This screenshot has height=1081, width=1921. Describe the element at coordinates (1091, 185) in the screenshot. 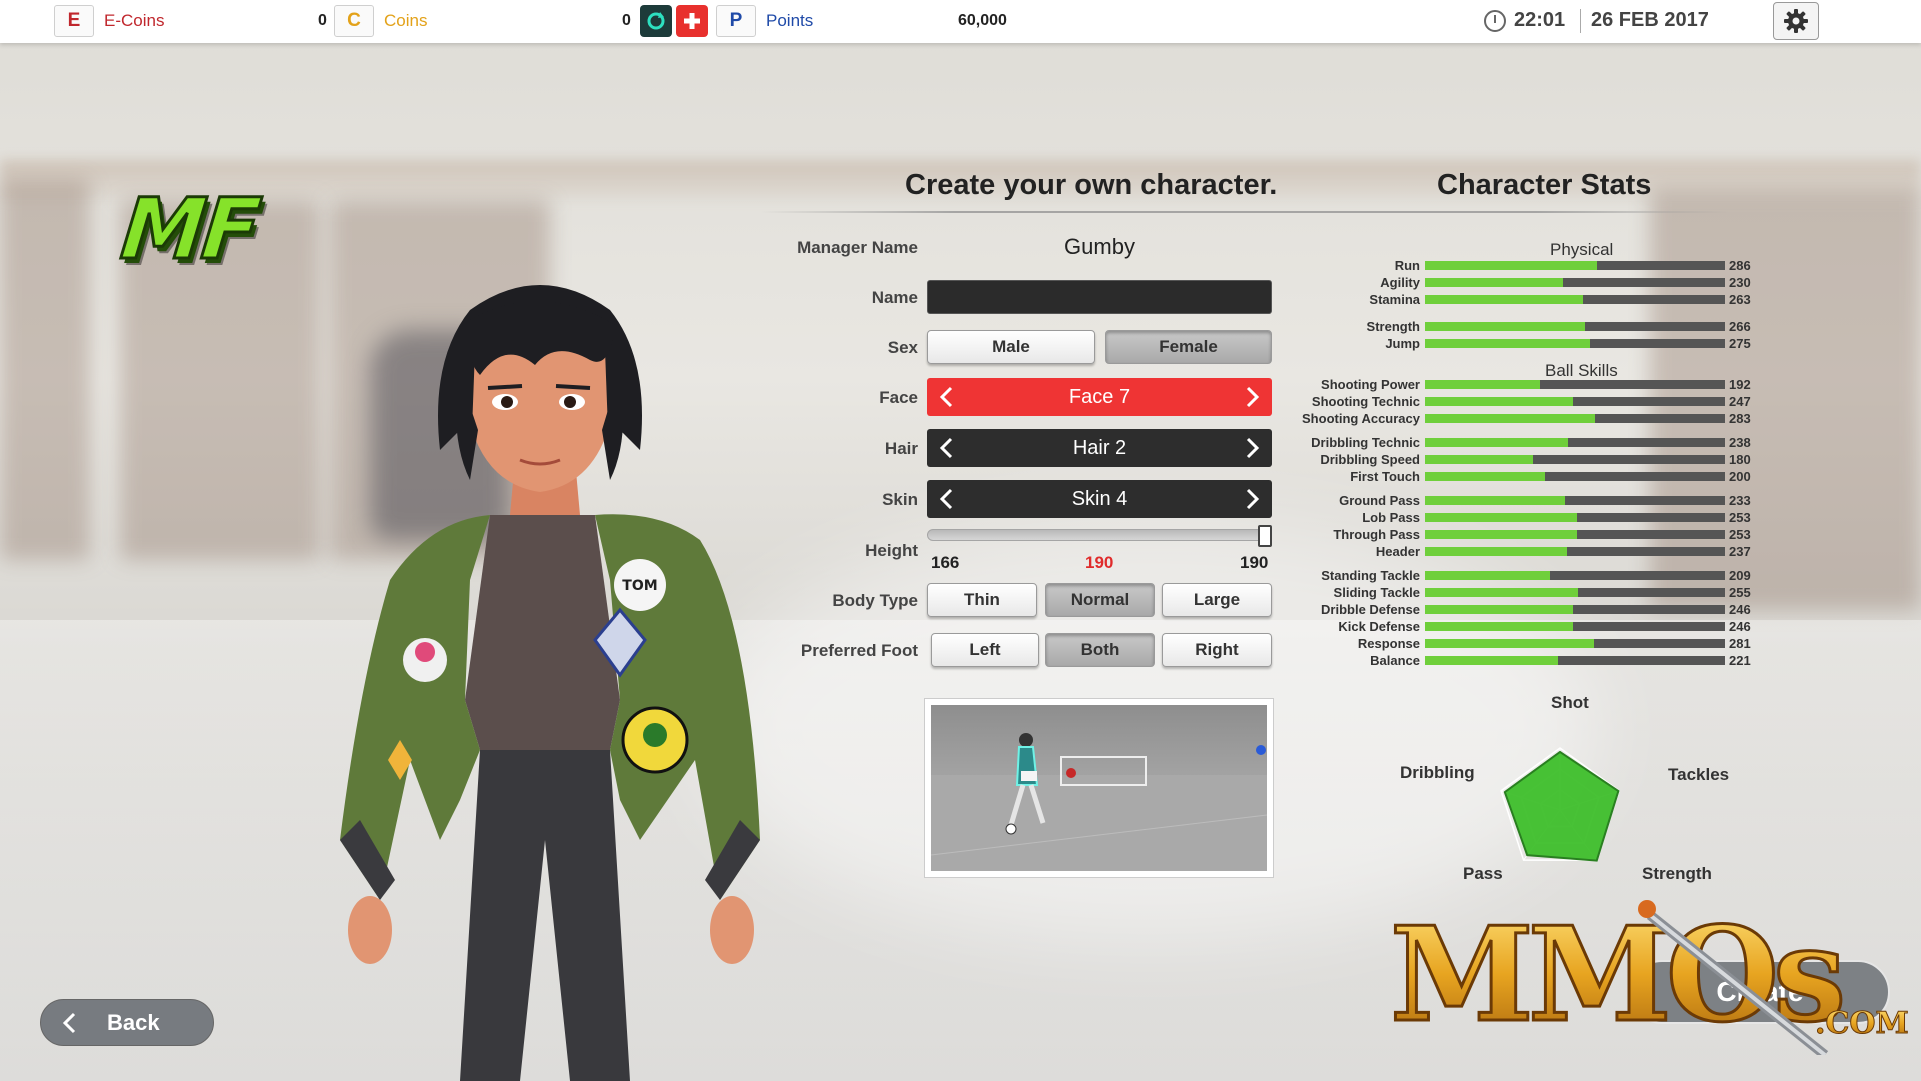

I see `create-title: Create your own character.` at that location.